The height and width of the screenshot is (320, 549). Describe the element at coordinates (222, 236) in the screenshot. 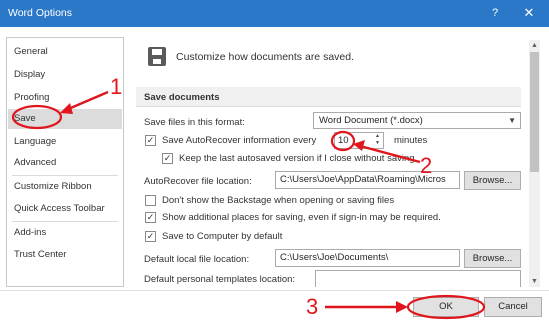

I see `save-to-computer-label: Save to Computer by default` at that location.